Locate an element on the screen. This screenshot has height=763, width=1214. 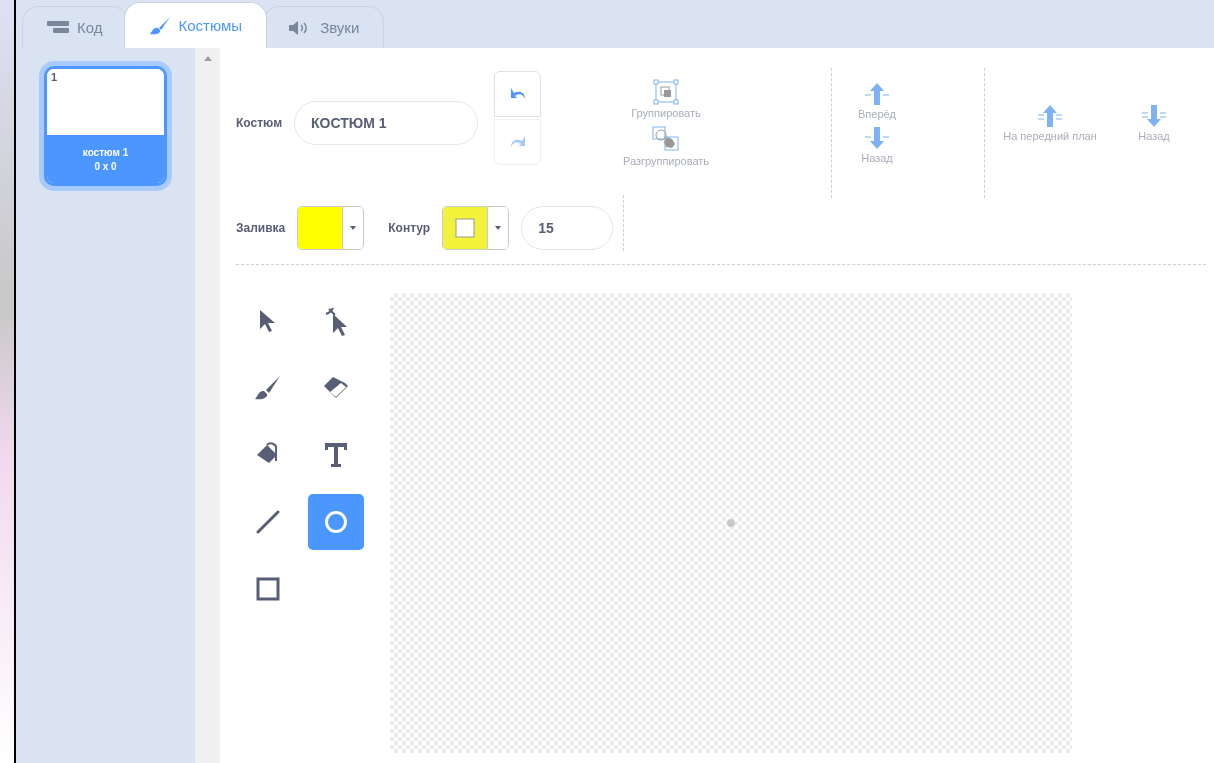
code-blocks-icon is located at coordinates (58, 27).